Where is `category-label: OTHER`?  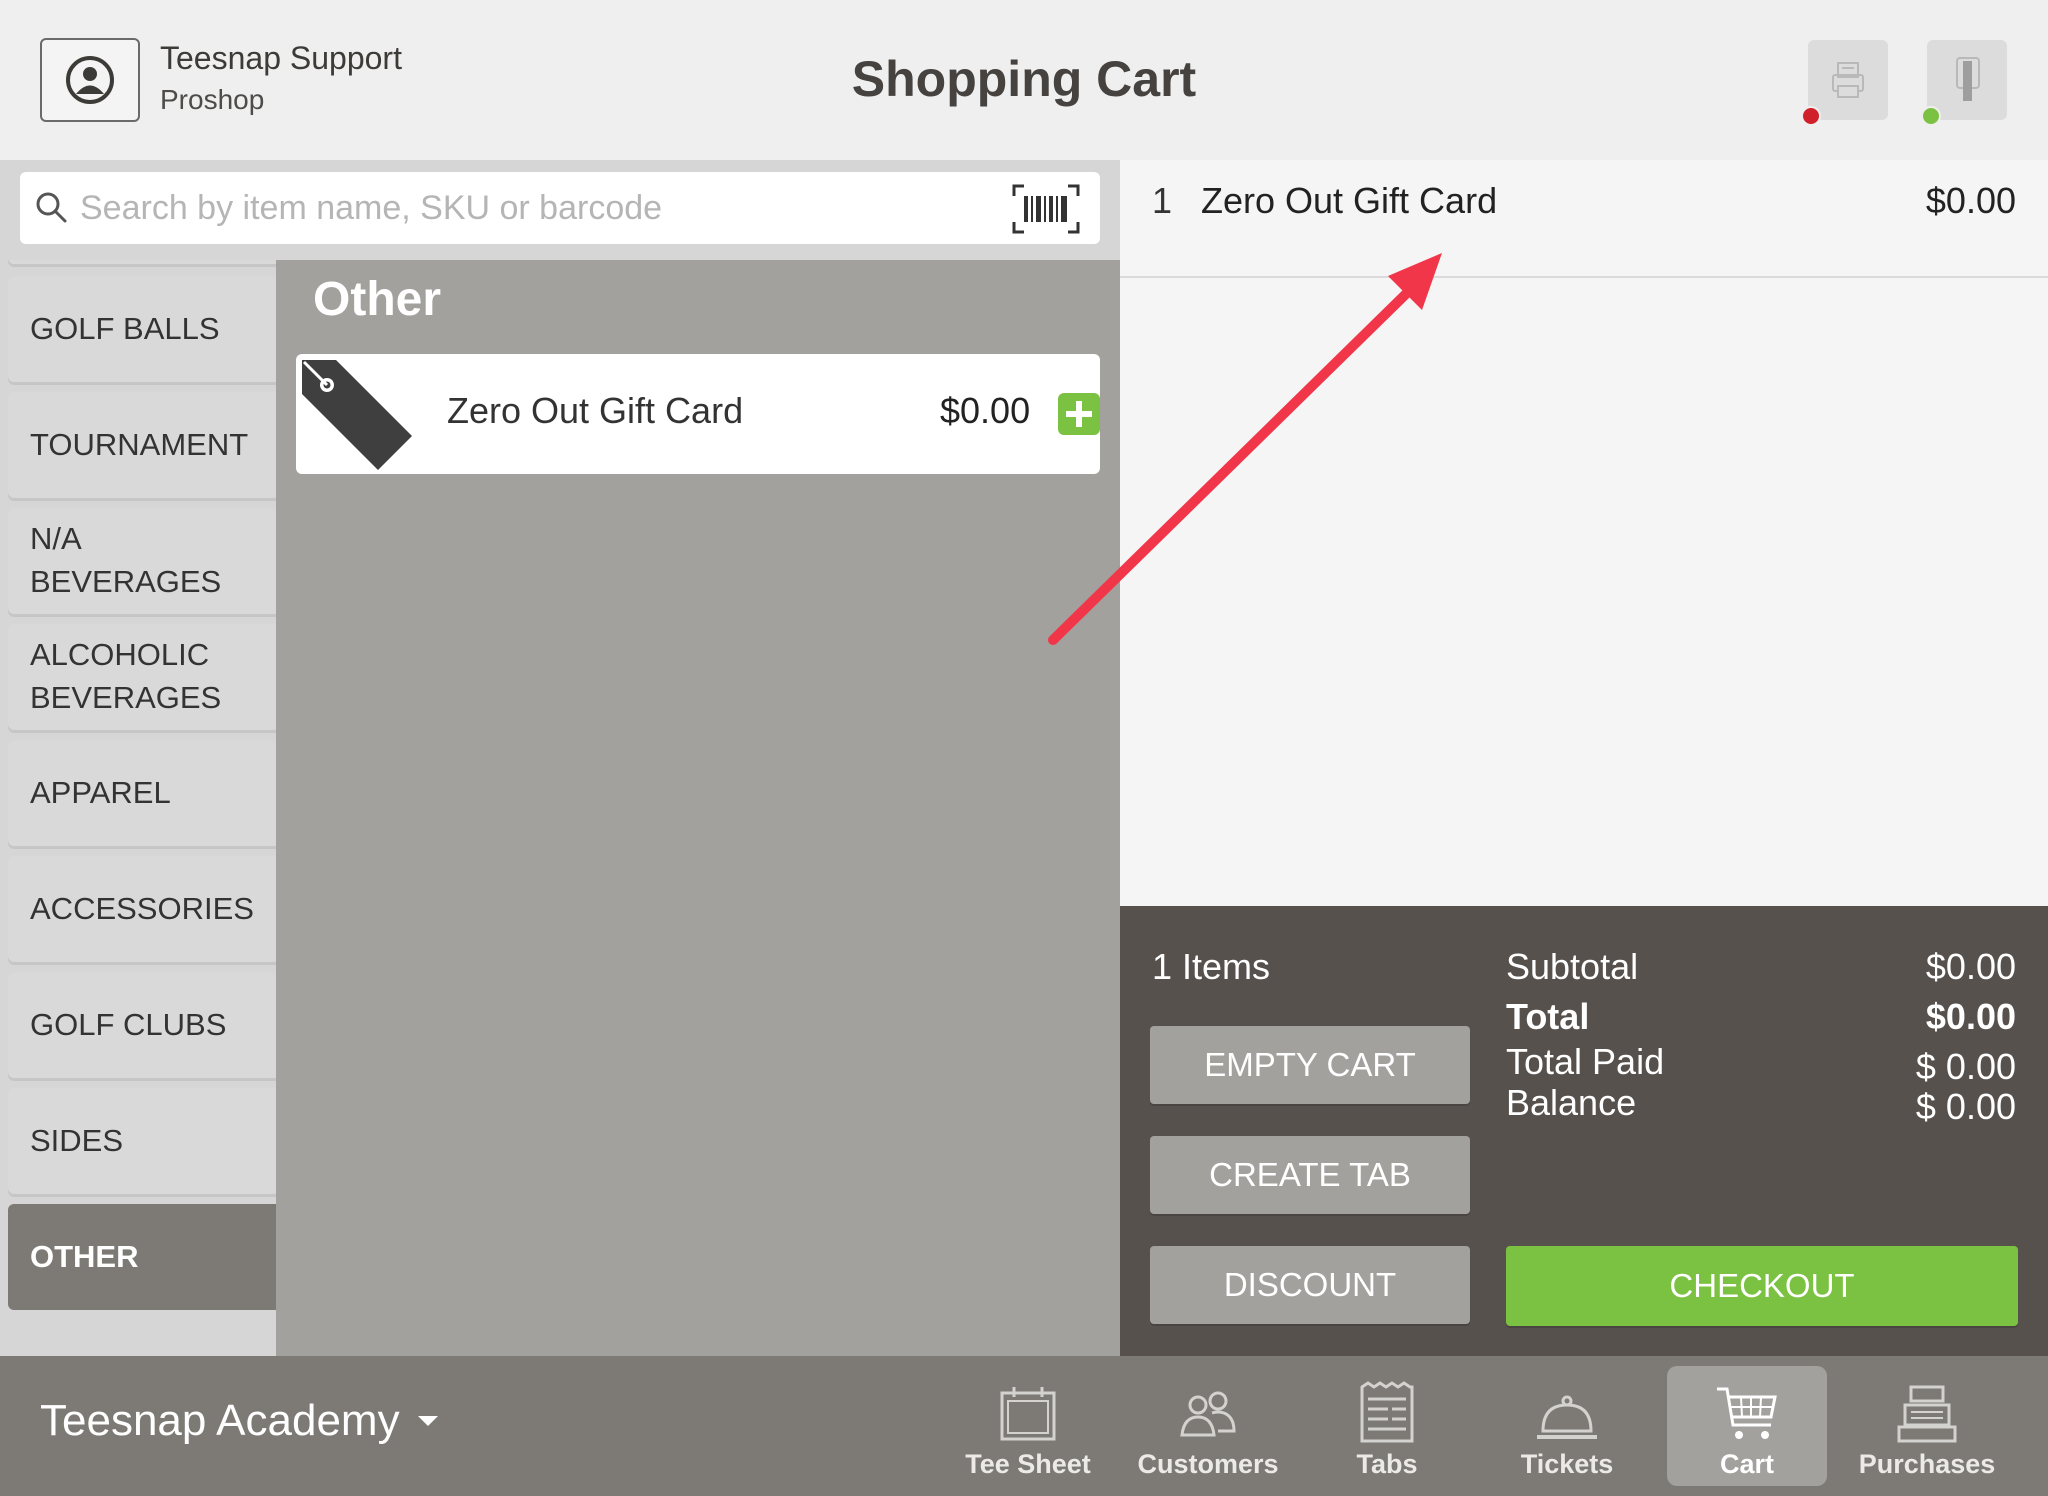 category-label: OTHER is located at coordinates (84, 1256).